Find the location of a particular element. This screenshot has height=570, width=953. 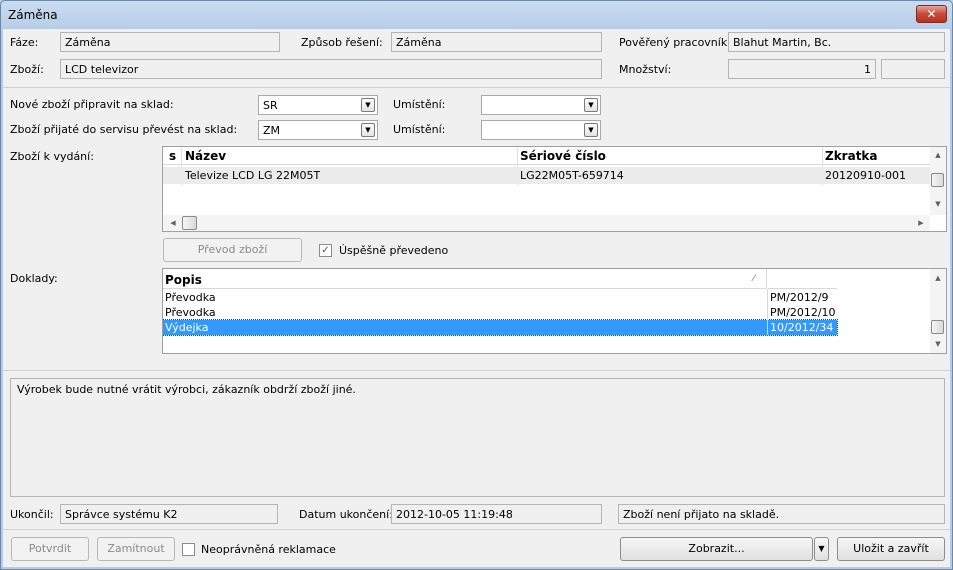

column-header-serial: Sériové číslo is located at coordinates (563, 156).